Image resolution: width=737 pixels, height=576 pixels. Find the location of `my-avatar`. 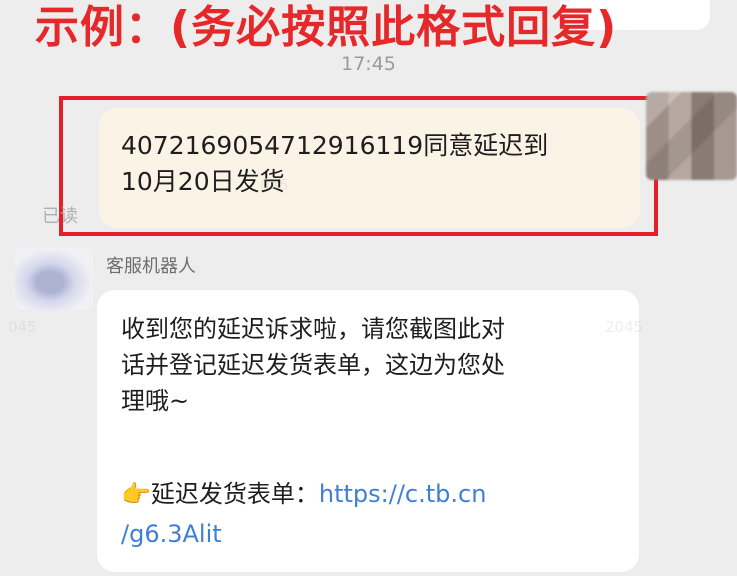

my-avatar is located at coordinates (691, 136).